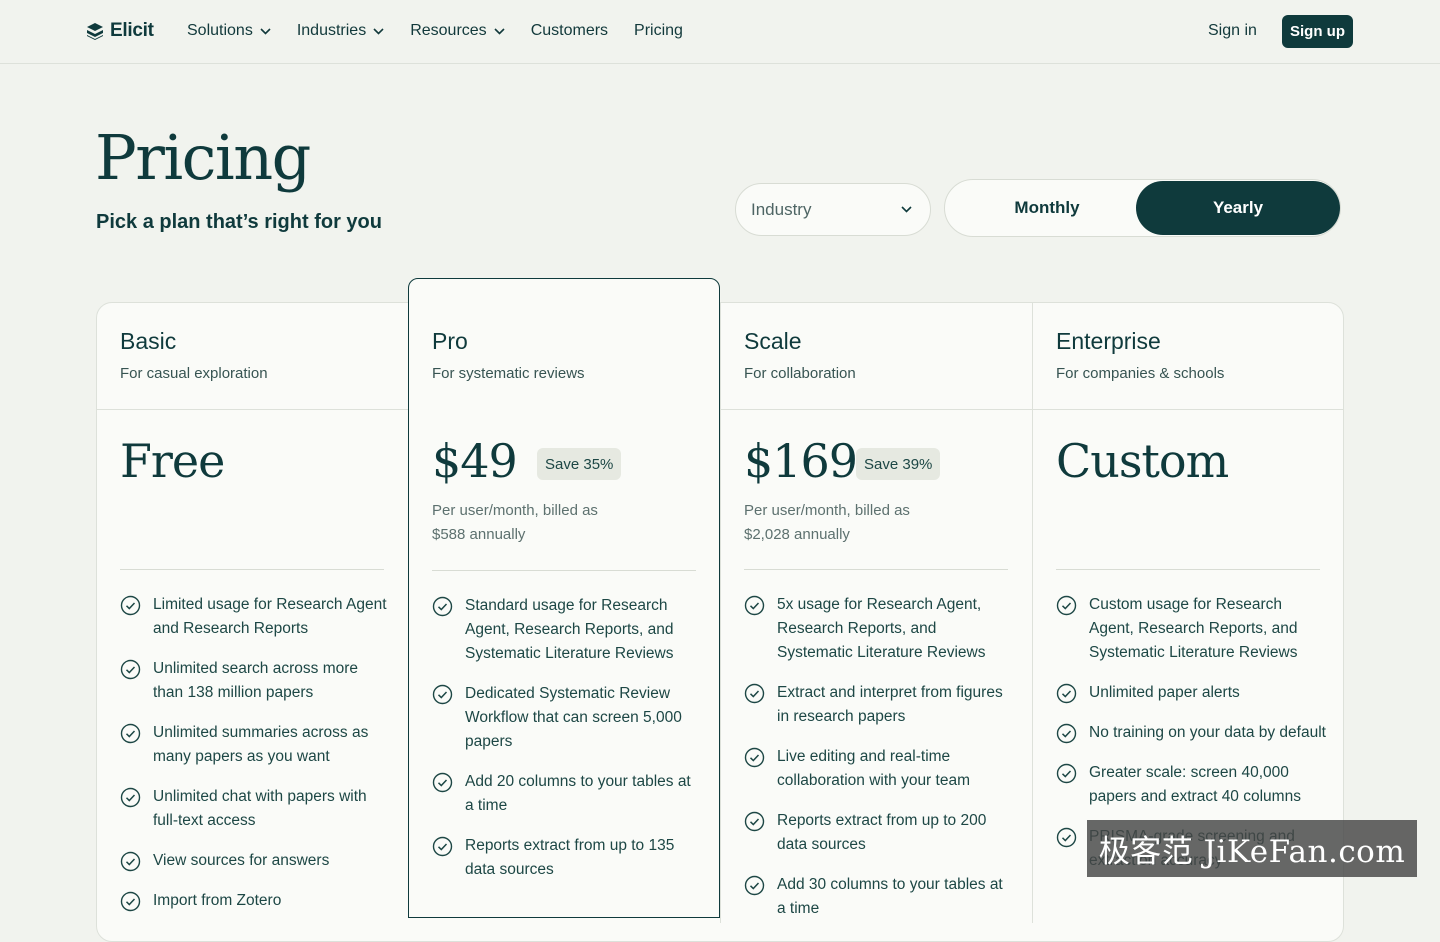 This screenshot has width=1440, height=942. I want to click on elicit-logo: Elicit, so click(120, 31).